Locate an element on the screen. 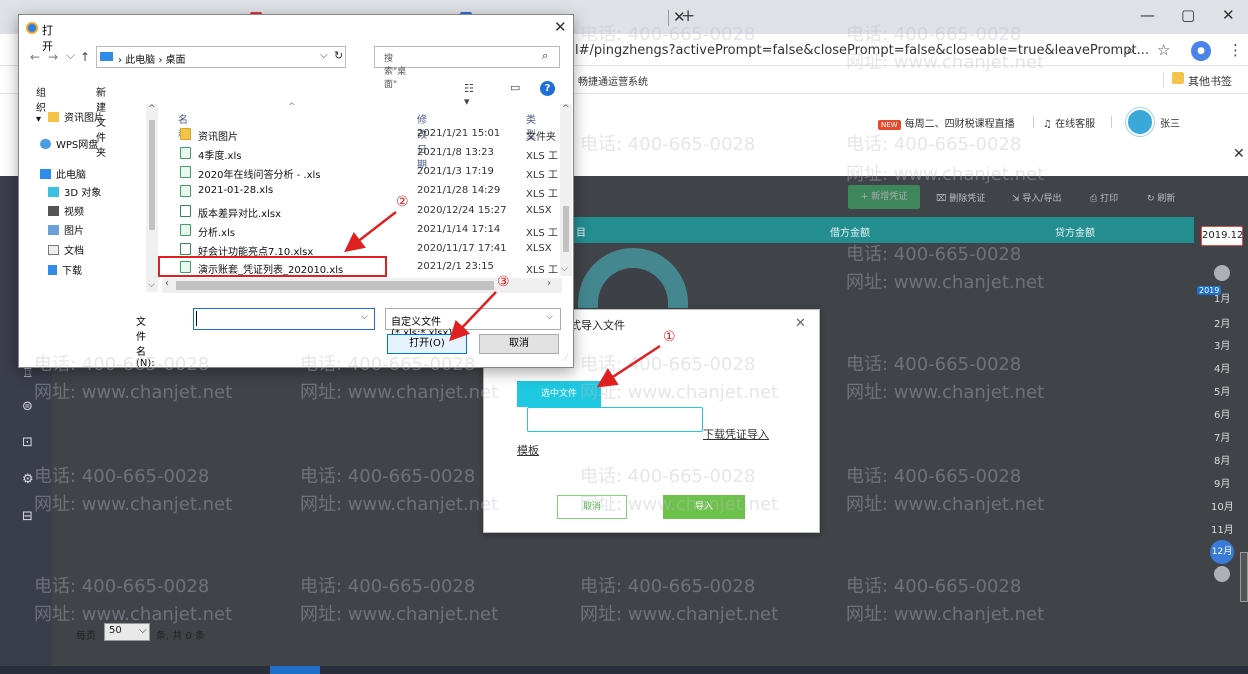 This screenshot has width=1248, height=674. arrow-to-open is located at coordinates (473, 316).